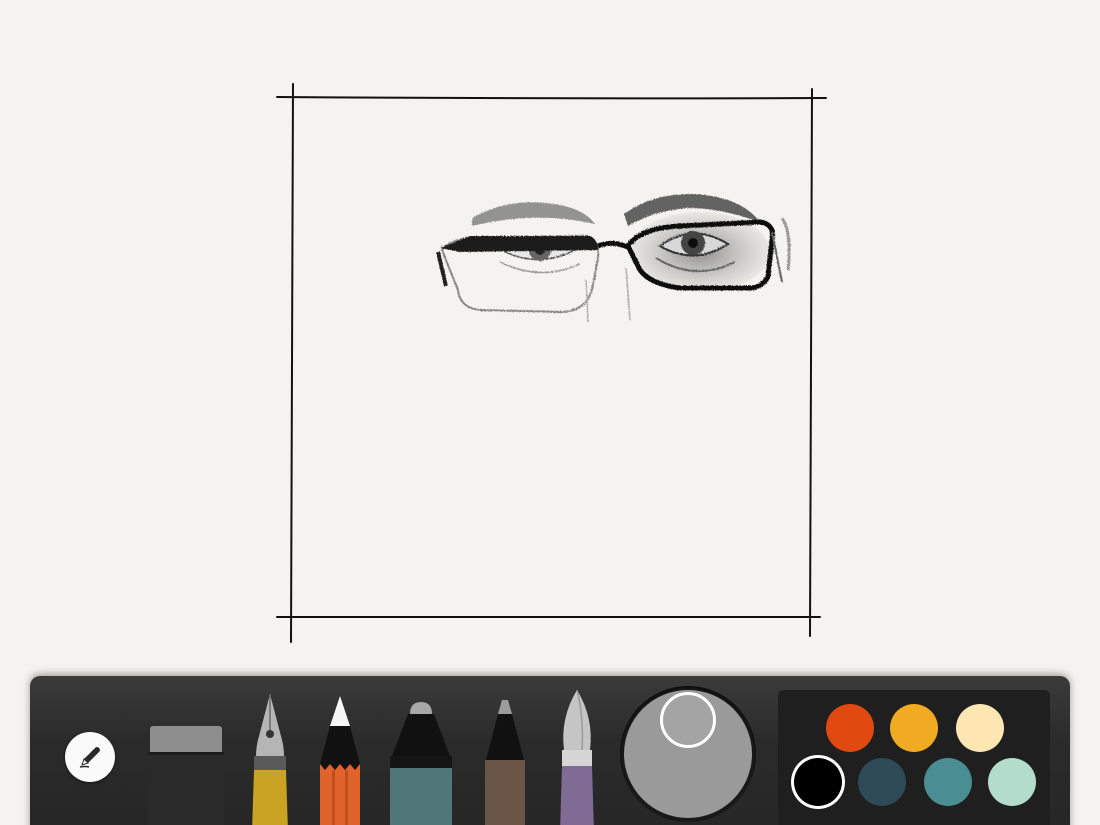  What do you see at coordinates (421, 763) in the screenshot?
I see `marker-icon` at bounding box center [421, 763].